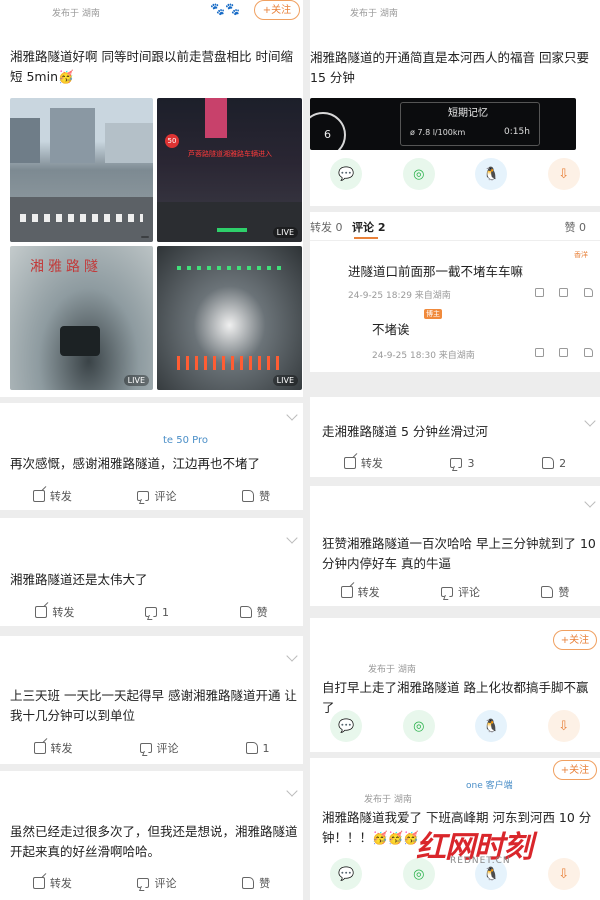 This screenshot has height=900, width=600. What do you see at coordinates (368, 227) in the screenshot?
I see `tab-comment: 评论 2` at bounding box center [368, 227].